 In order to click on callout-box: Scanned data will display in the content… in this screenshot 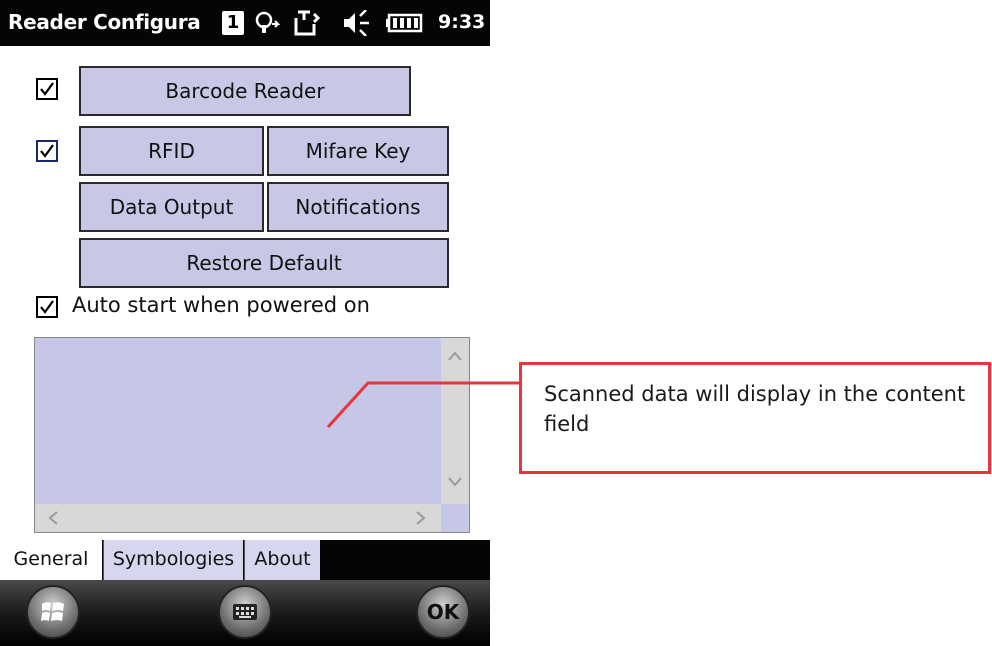, I will do `click(755, 418)`.